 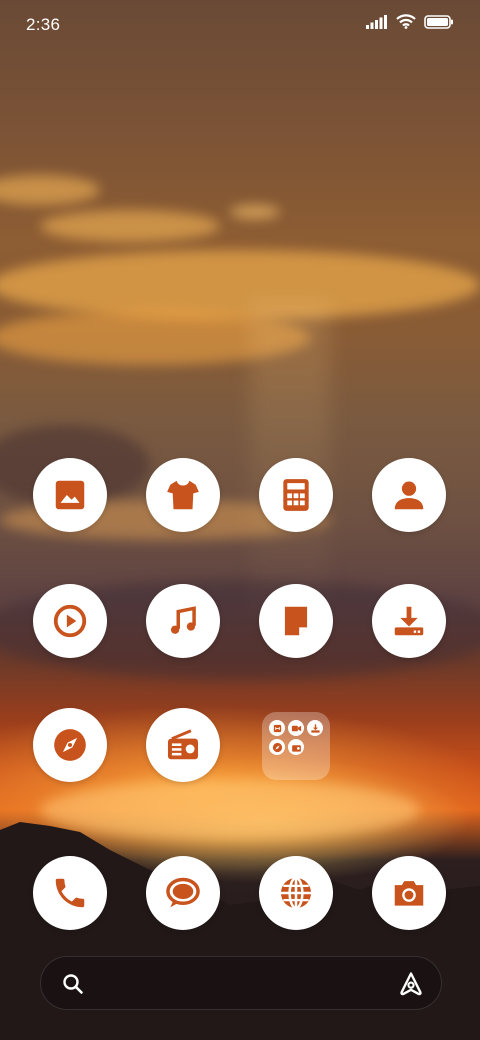 I want to click on themes-icon, so click(x=183, y=495).